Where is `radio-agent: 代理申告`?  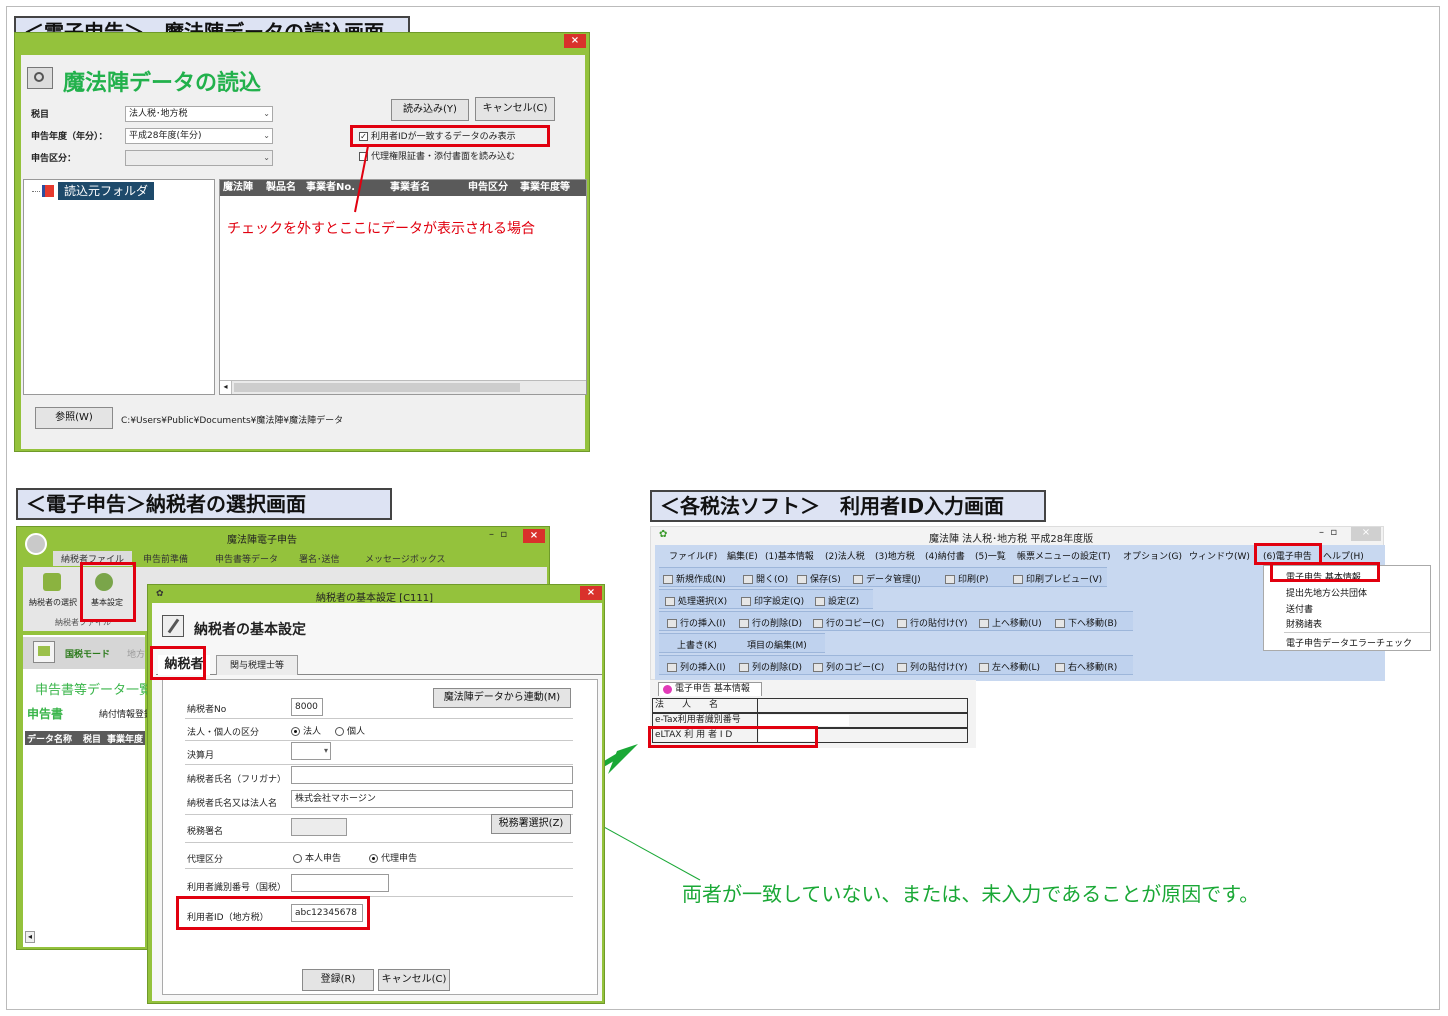
radio-agent: 代理申告 is located at coordinates (393, 857).